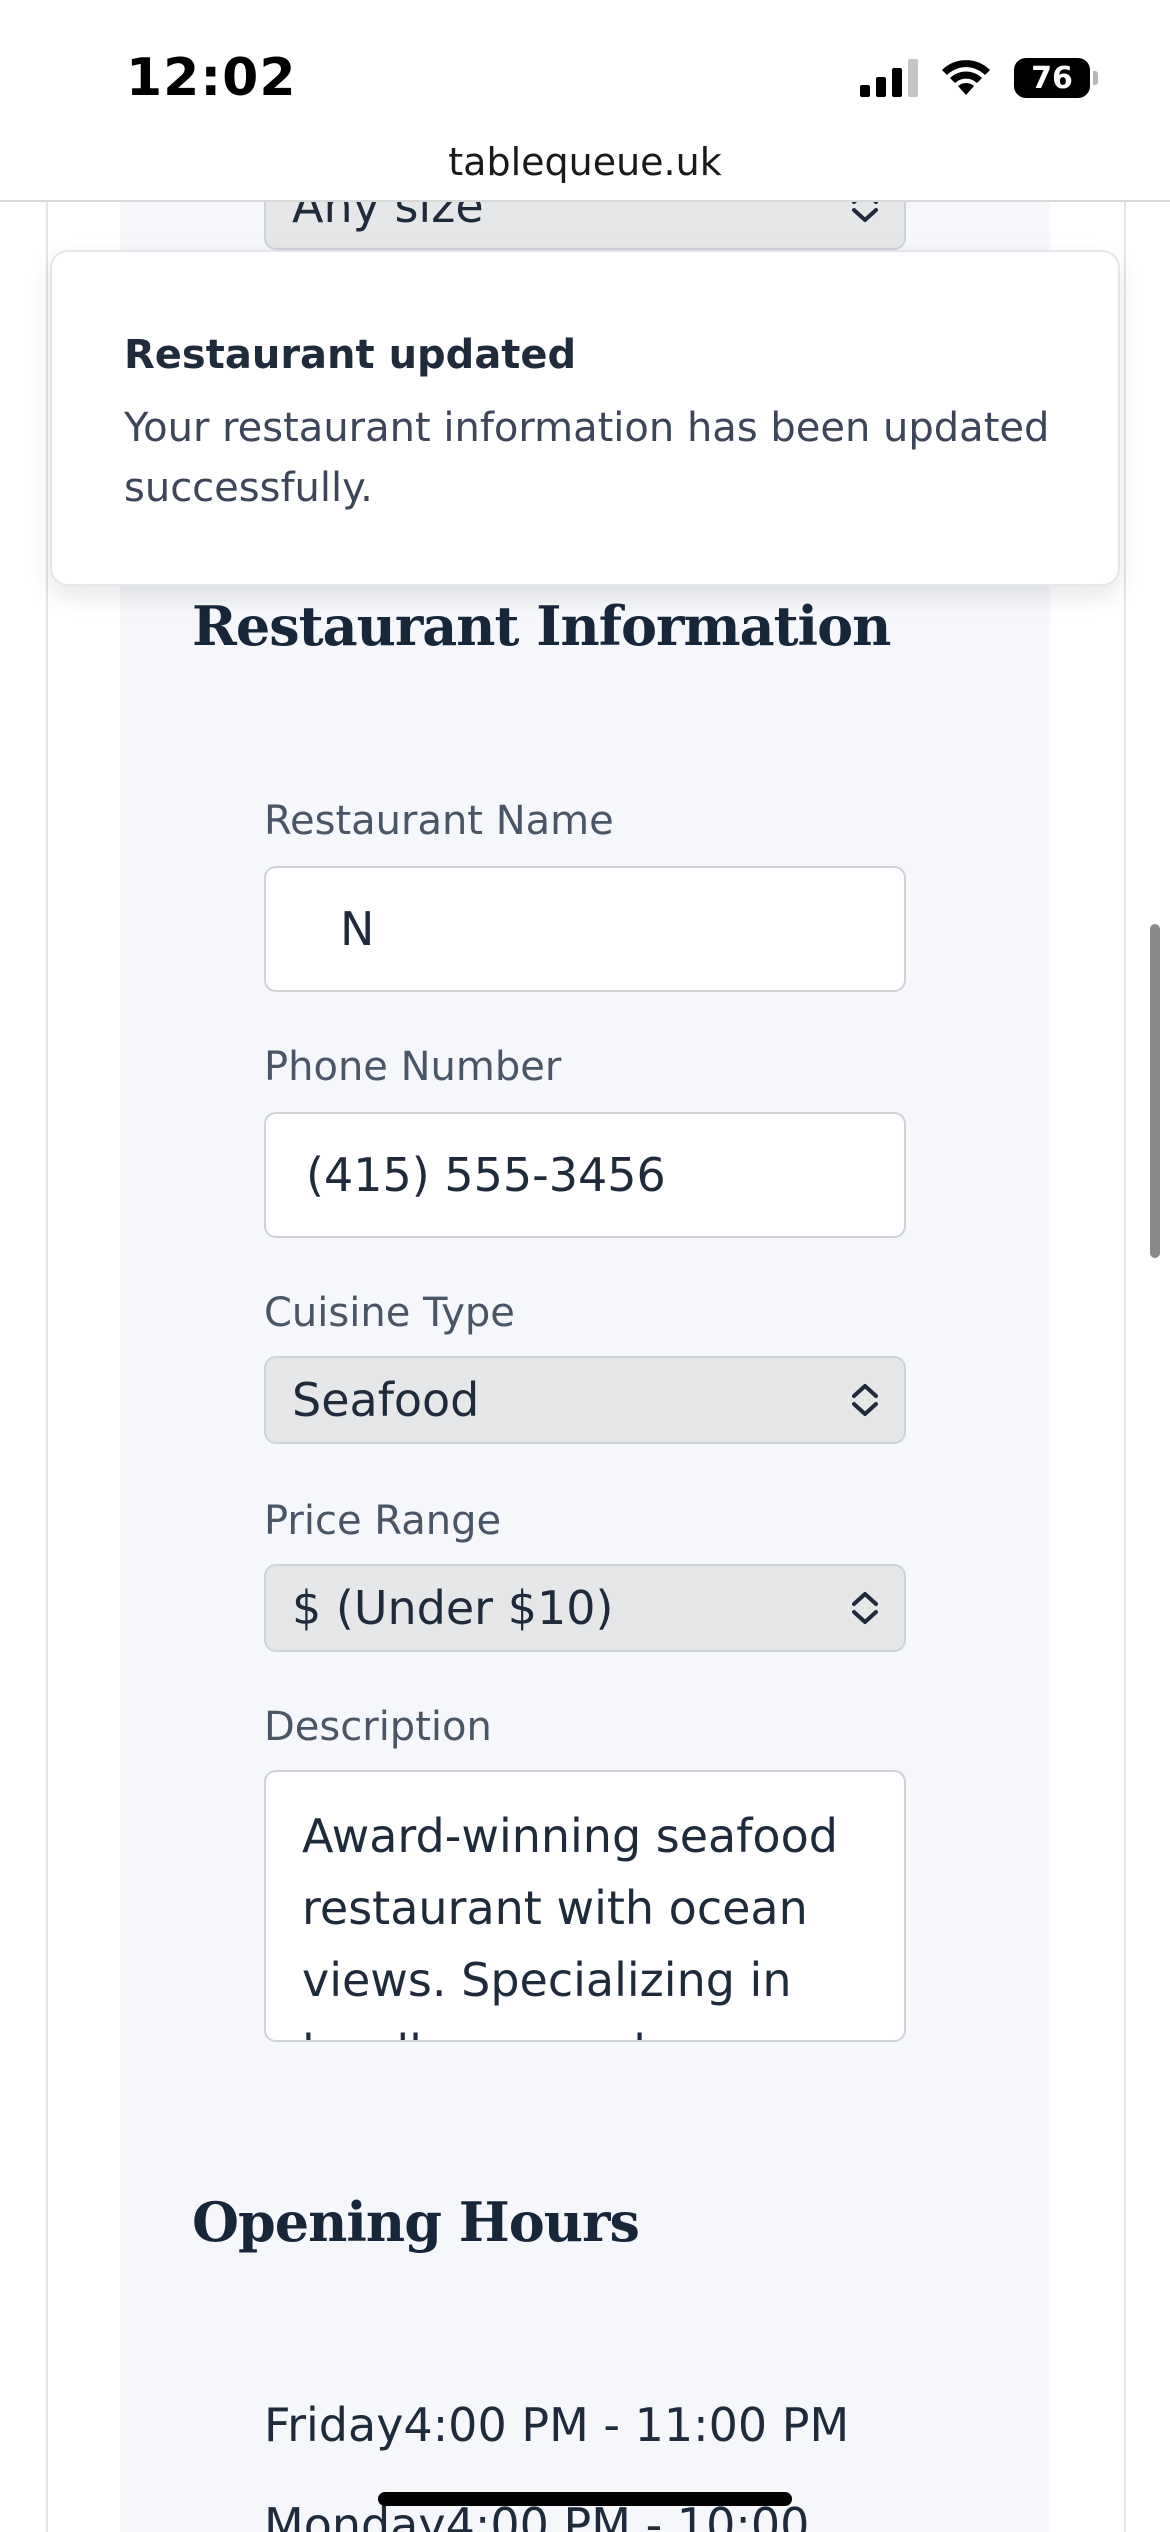 The width and height of the screenshot is (1170, 2532). Describe the element at coordinates (585, 929) in the screenshot. I see `restaurant-name-input: N` at that location.